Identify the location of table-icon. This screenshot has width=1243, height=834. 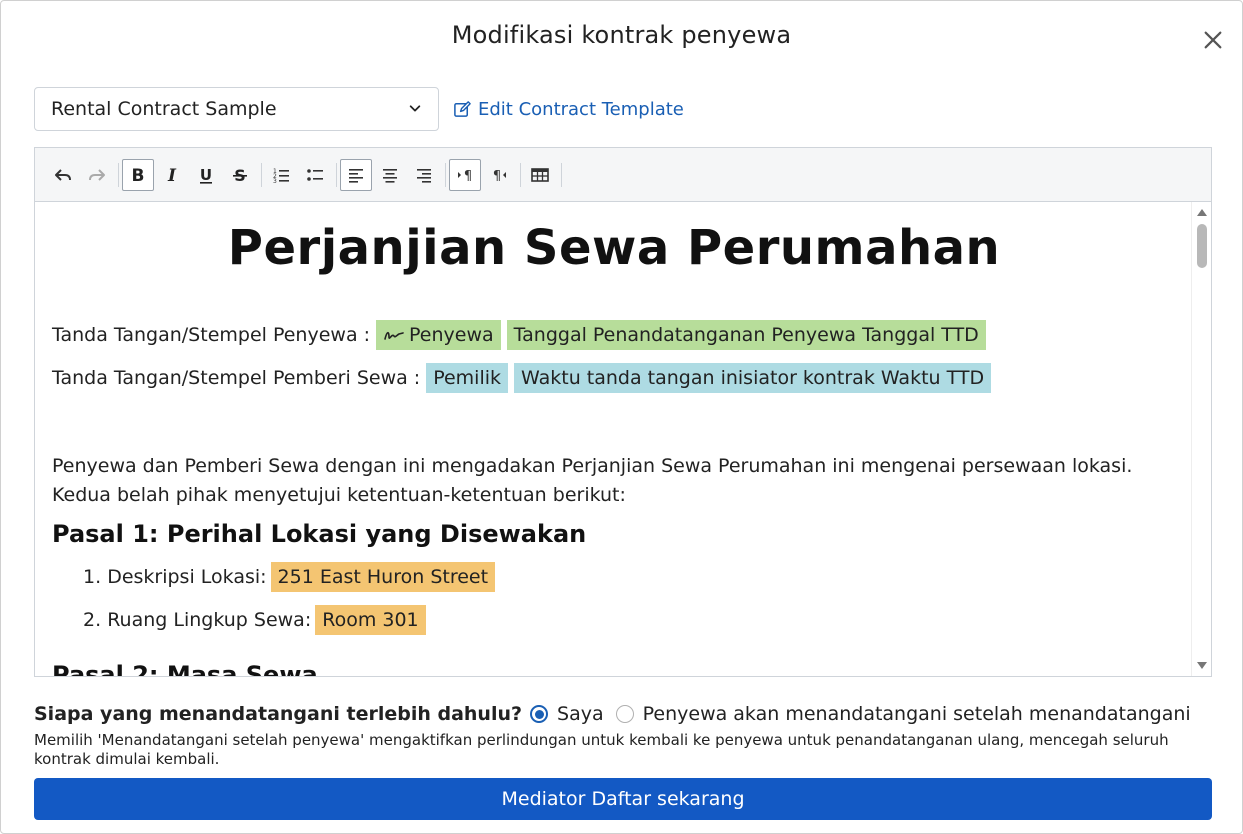
(540, 174).